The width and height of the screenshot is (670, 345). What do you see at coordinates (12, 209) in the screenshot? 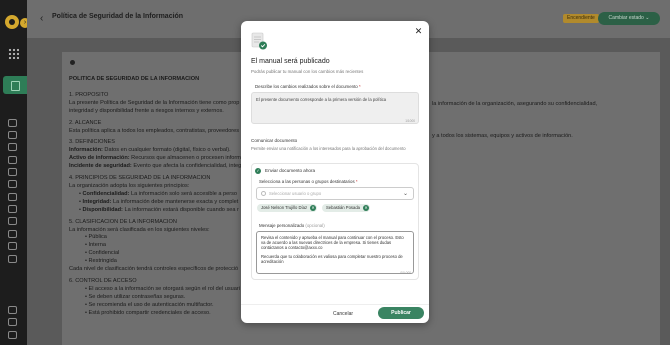
I see `users-icon` at bounding box center [12, 209].